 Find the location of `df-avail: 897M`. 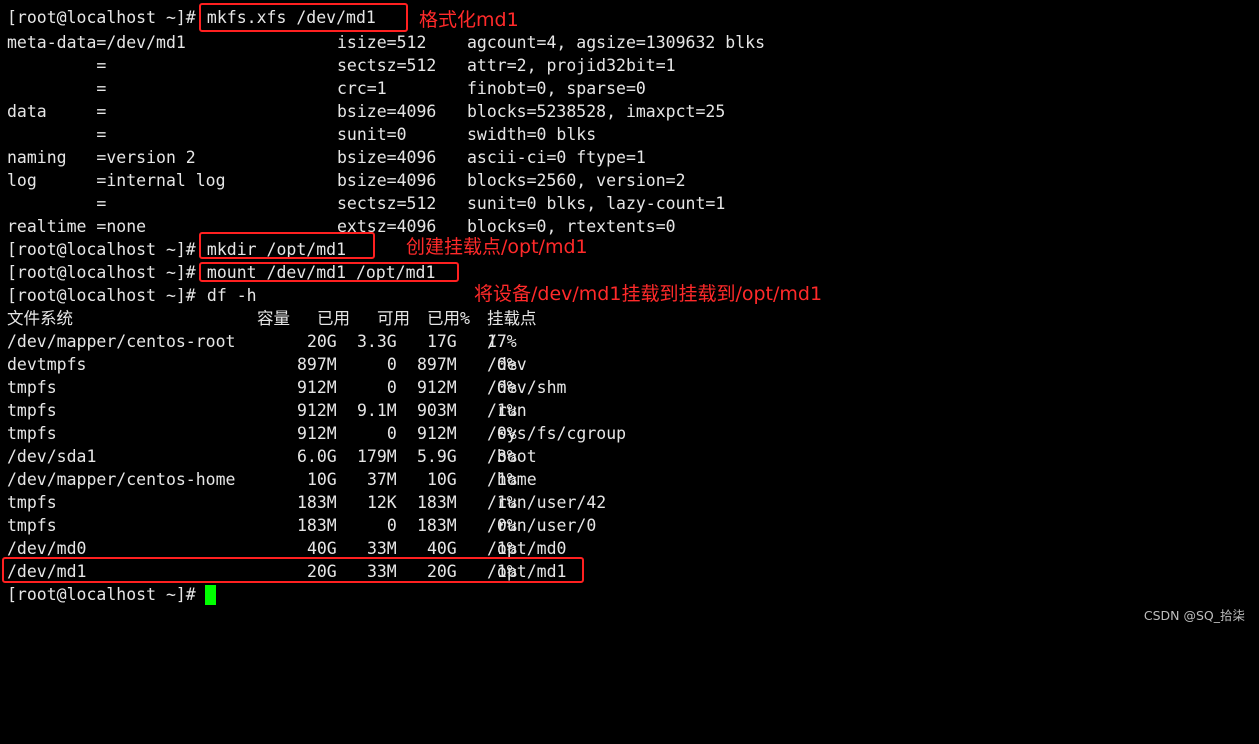

df-avail: 897M is located at coordinates (437, 364).